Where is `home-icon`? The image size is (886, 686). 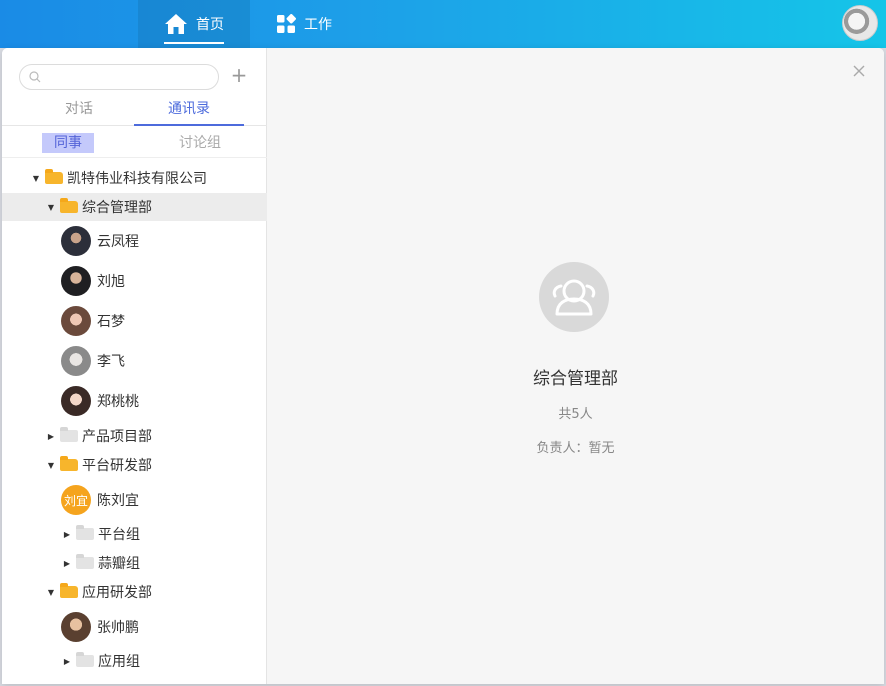
home-icon is located at coordinates (176, 24).